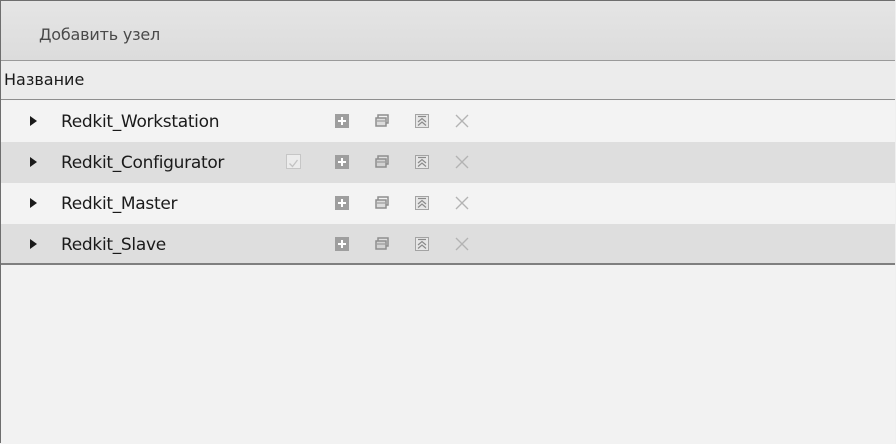  I want to click on toolbar: Добавить узел, so click(448, 31).